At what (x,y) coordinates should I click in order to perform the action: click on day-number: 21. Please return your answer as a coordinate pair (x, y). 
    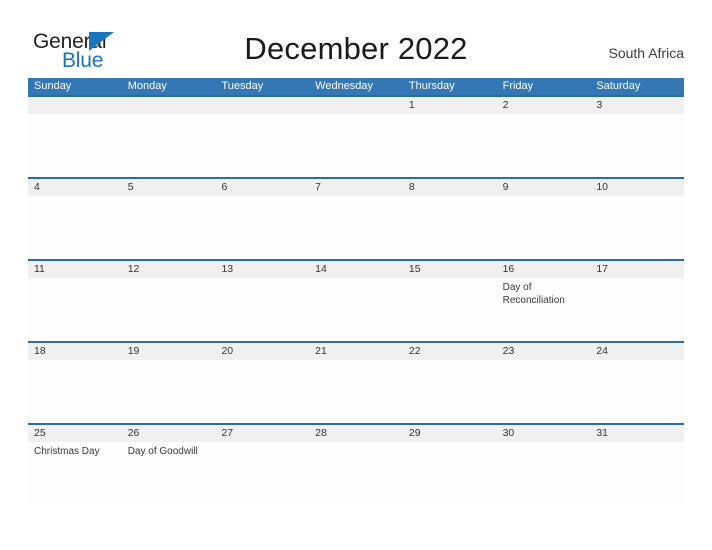
    Looking at the image, I should click on (356, 351).